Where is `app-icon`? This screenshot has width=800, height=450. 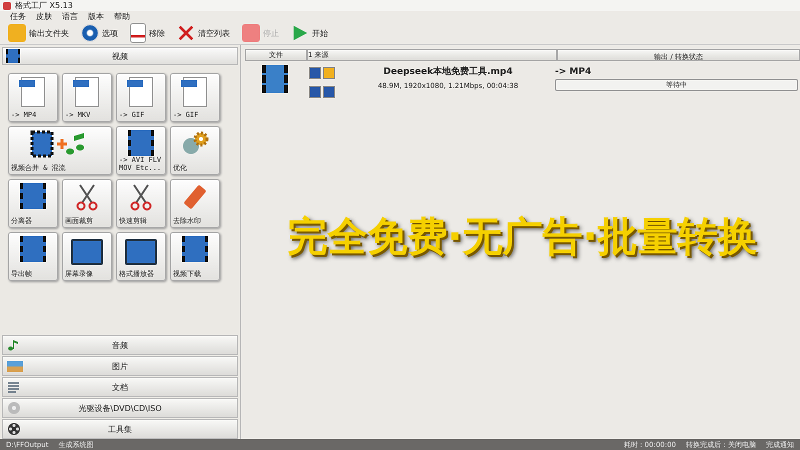 app-icon is located at coordinates (7, 6).